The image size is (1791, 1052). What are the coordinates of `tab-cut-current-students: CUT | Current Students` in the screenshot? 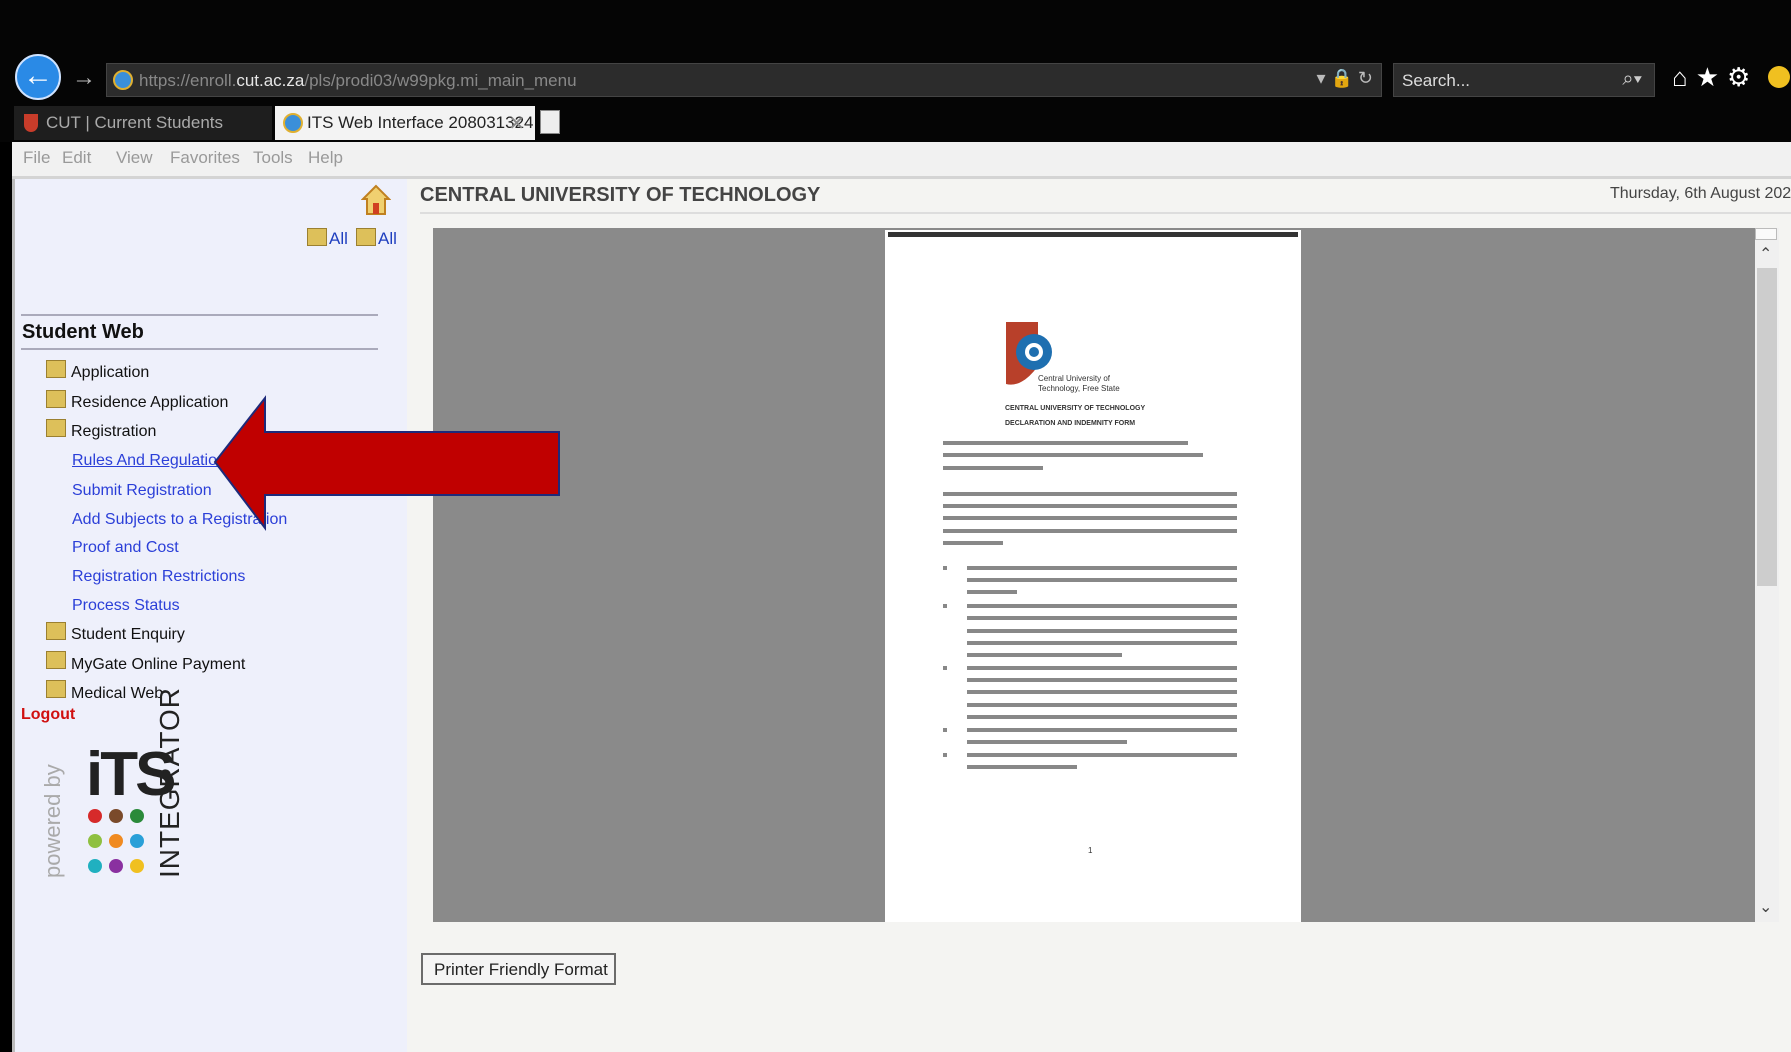 It's located at (143, 123).